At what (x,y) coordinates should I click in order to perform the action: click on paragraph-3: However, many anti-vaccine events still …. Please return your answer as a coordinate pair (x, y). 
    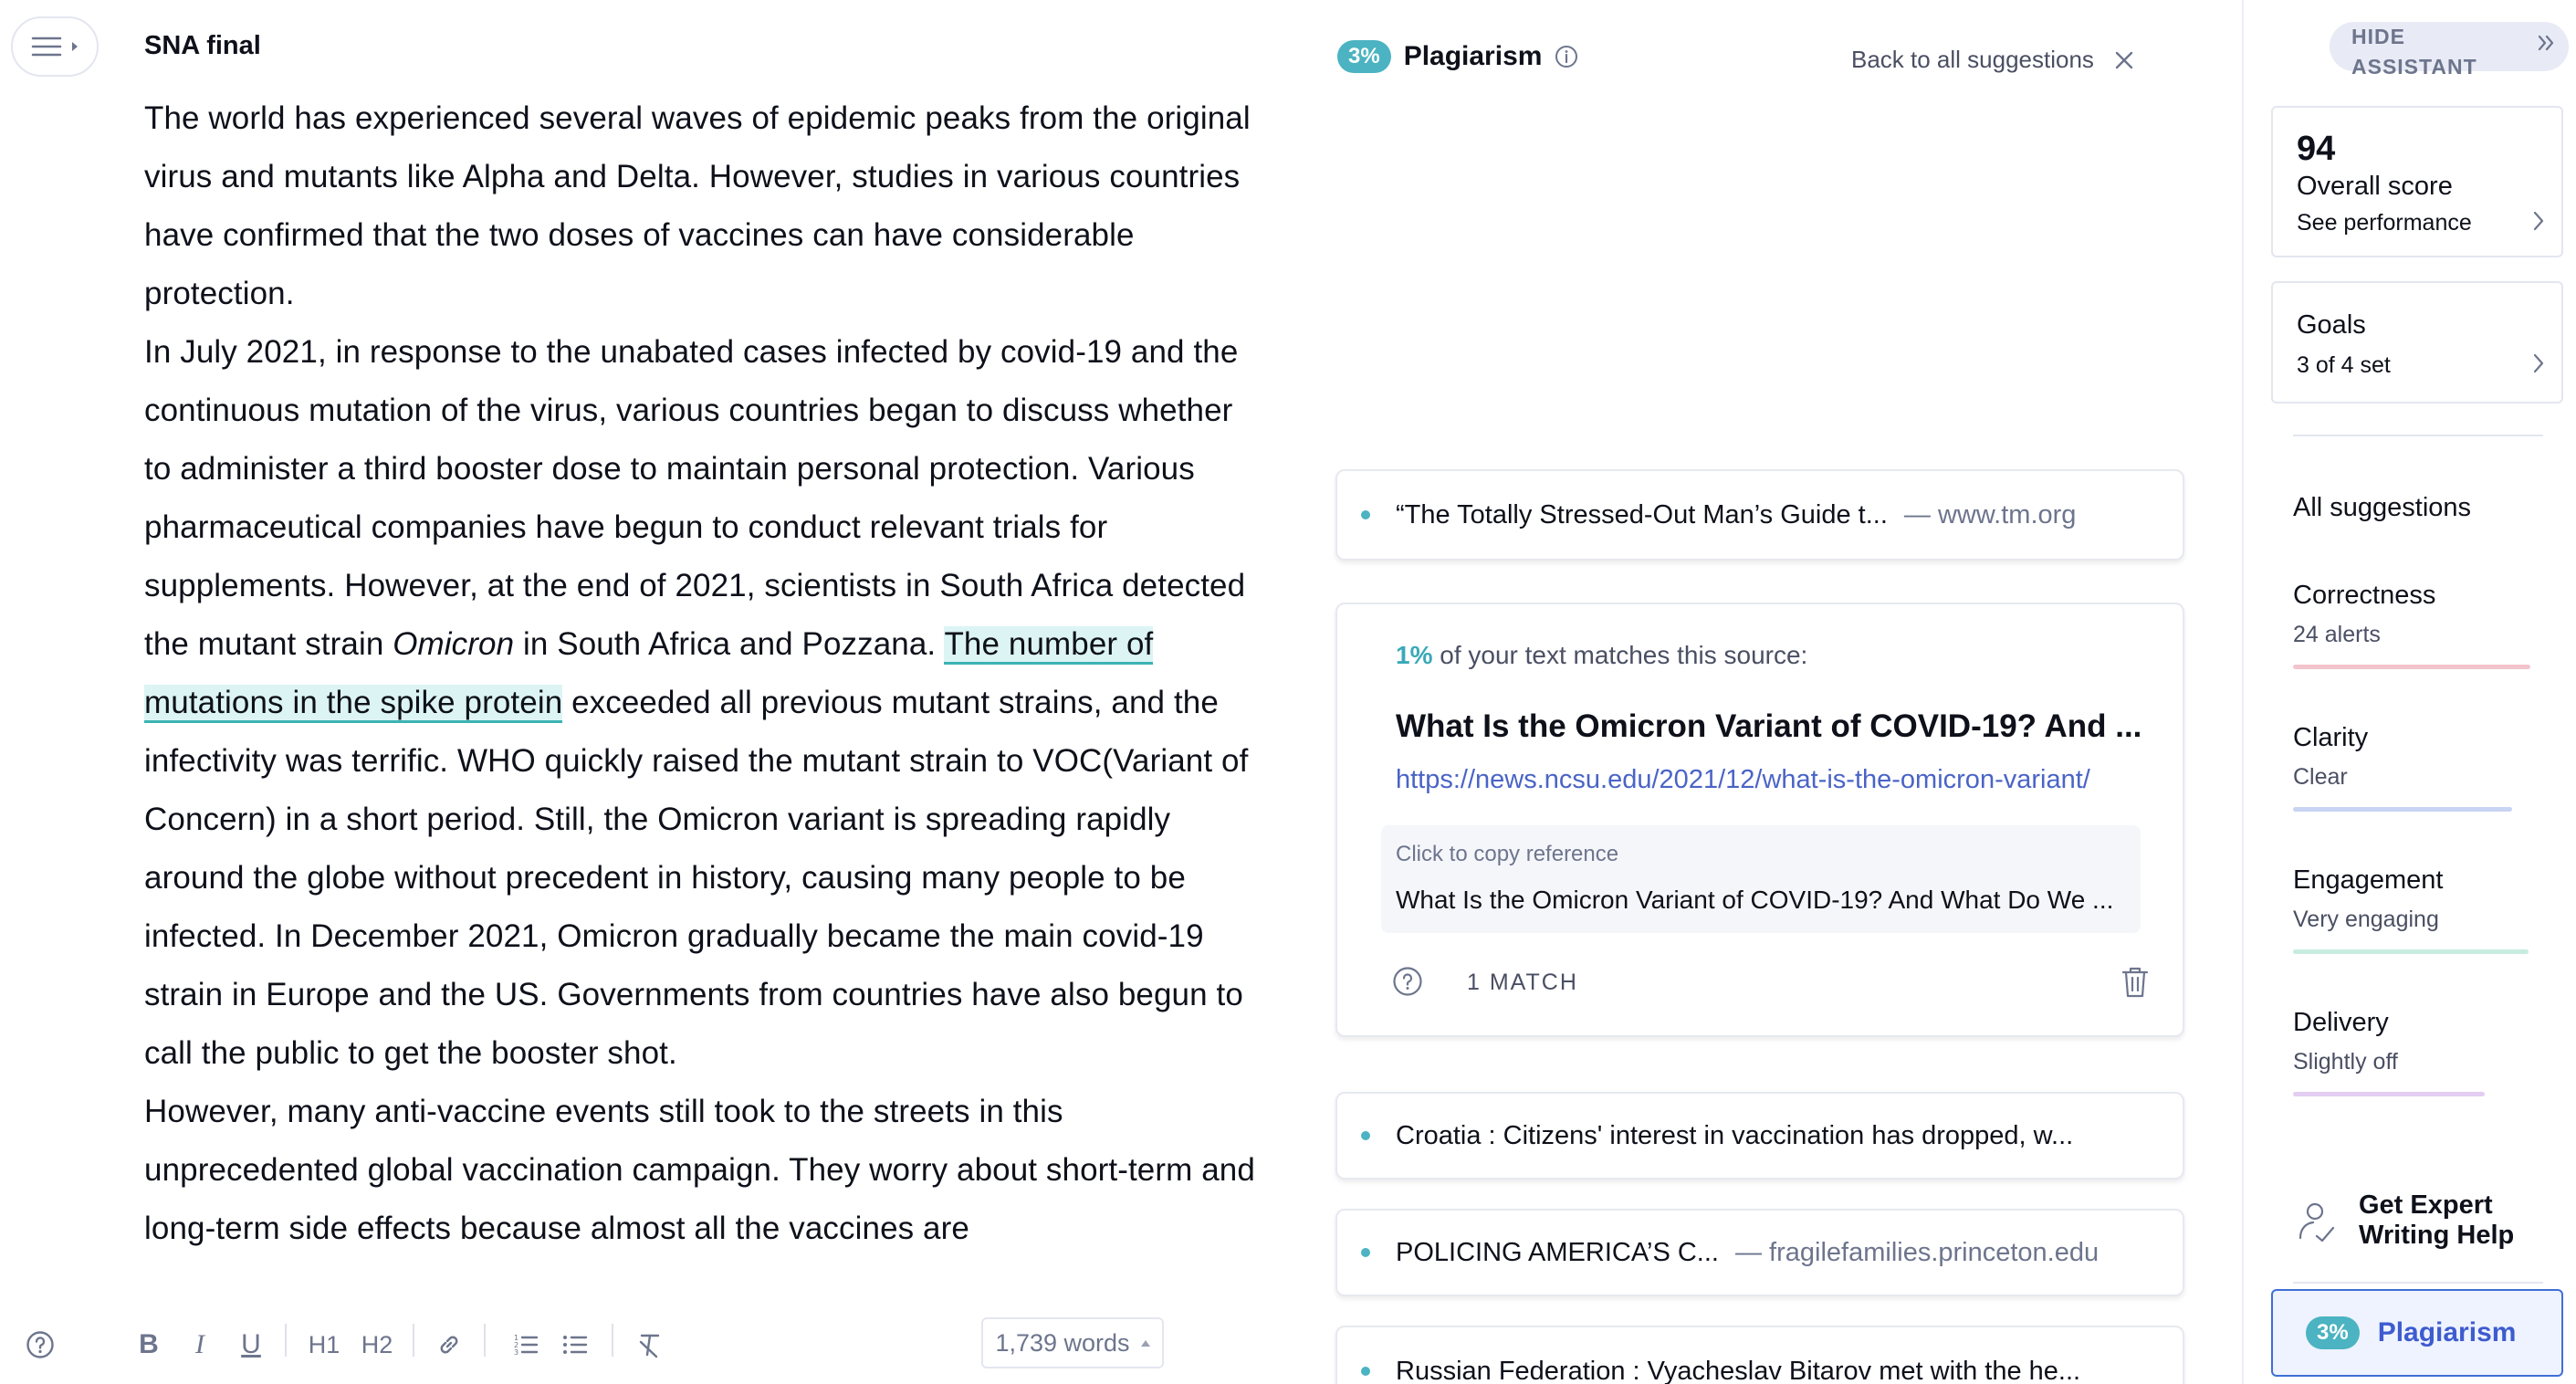
    Looking at the image, I should click on (705, 1170).